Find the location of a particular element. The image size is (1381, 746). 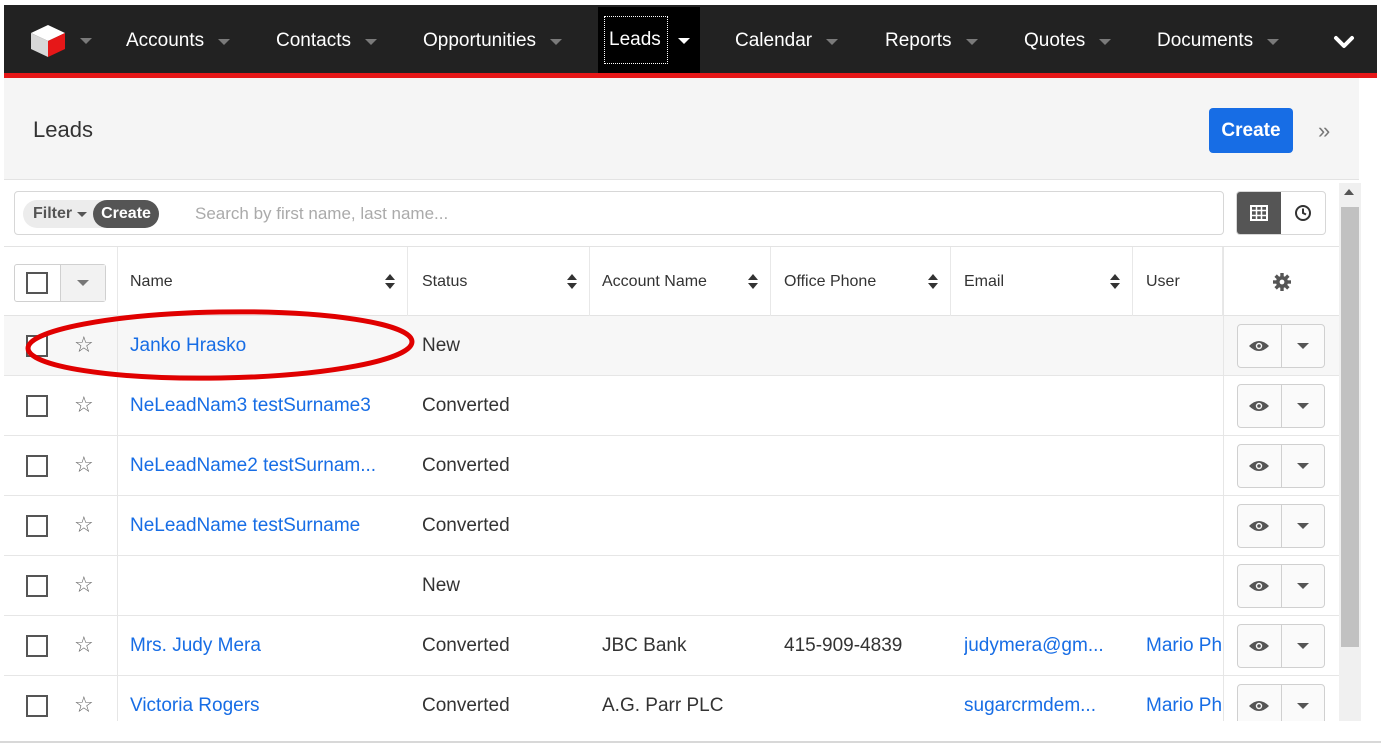

lead-office-phone: 415-909-4839 is located at coordinates (866, 645).